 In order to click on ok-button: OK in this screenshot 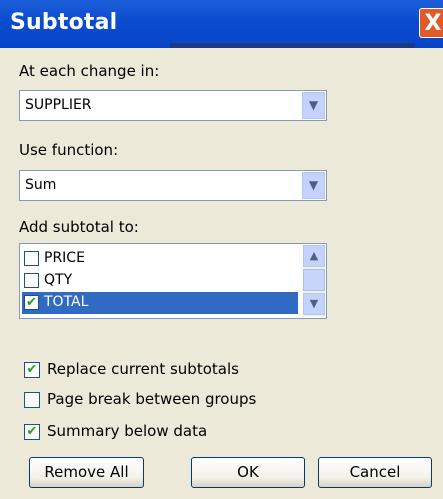, I will do `click(248, 472)`.